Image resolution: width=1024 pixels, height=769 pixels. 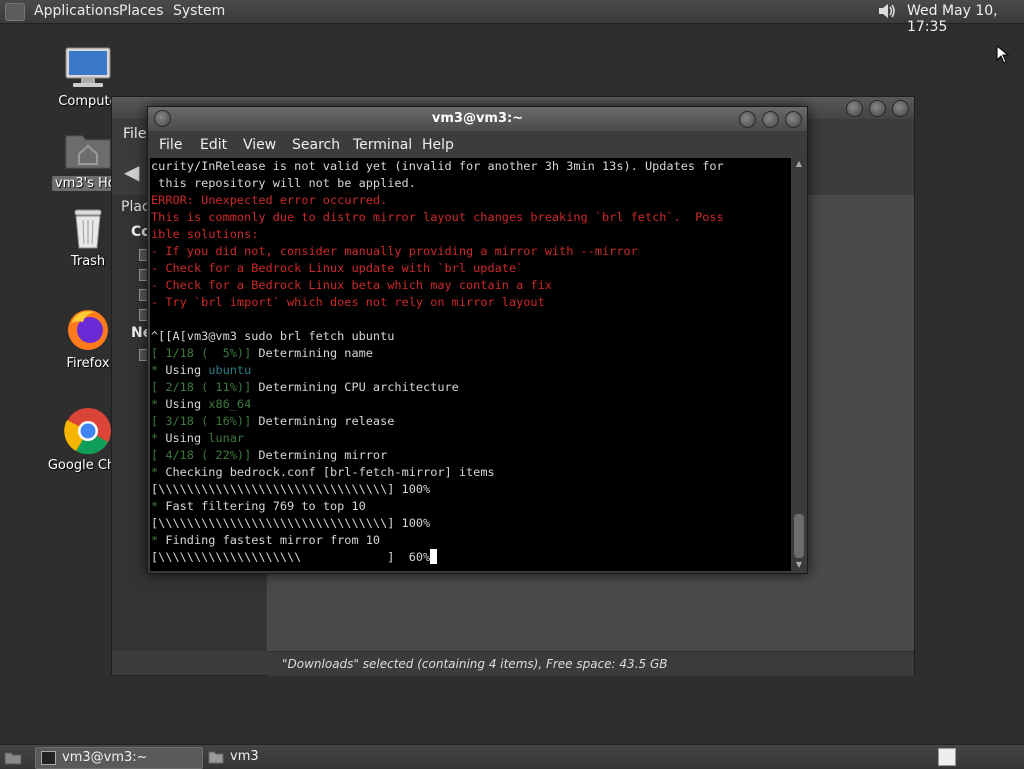 What do you see at coordinates (244, 756) in the screenshot?
I see `taskbar-item-label: vm3` at bounding box center [244, 756].